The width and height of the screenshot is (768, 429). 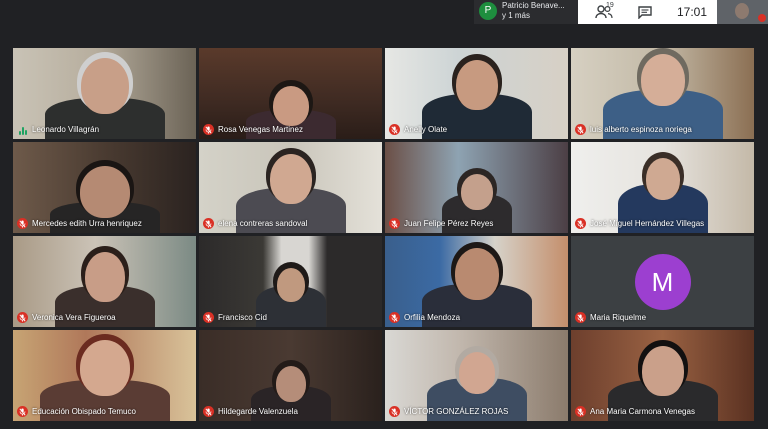 I want to click on participant-label: Educación Obispado Temuco, so click(x=76, y=411).